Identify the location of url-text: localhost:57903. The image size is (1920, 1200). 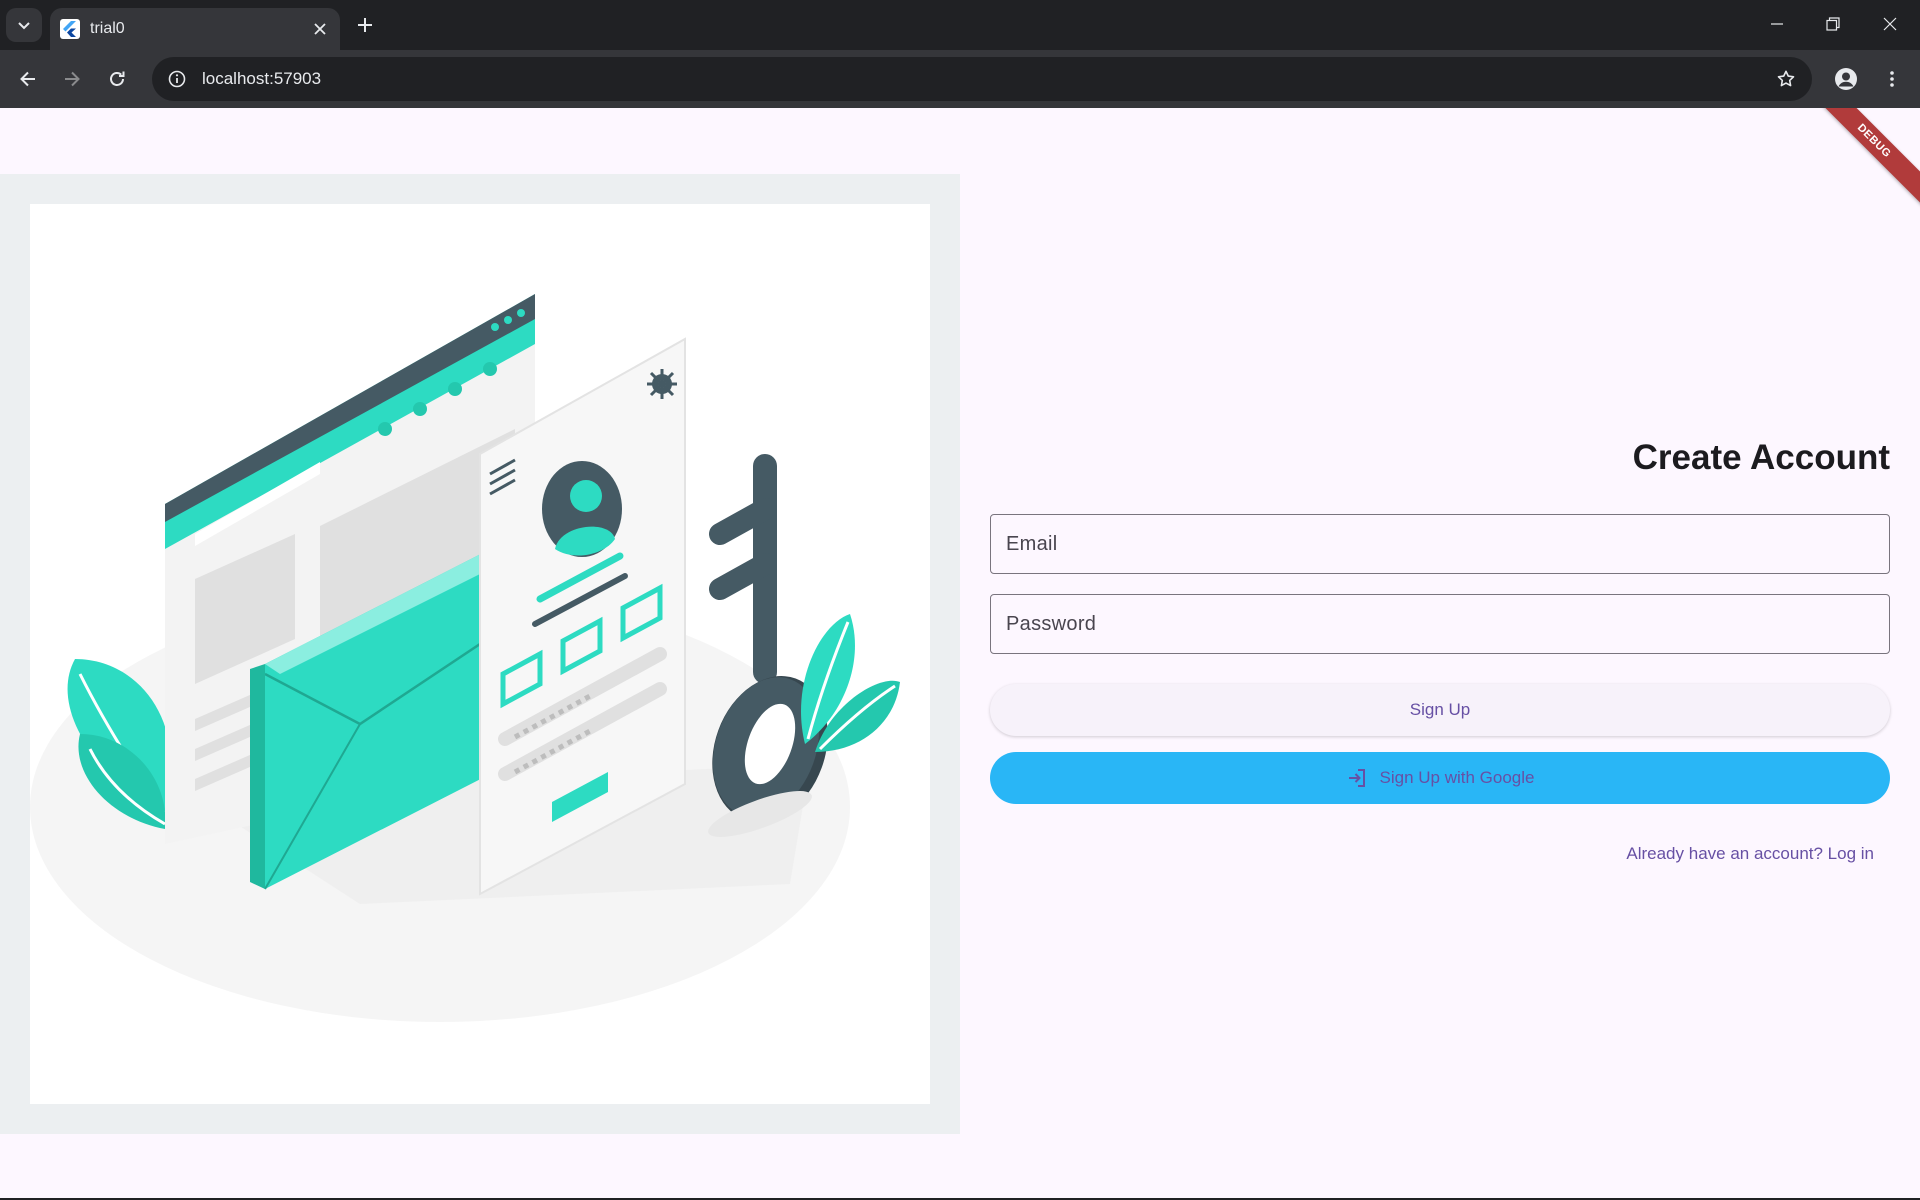
(262, 78).